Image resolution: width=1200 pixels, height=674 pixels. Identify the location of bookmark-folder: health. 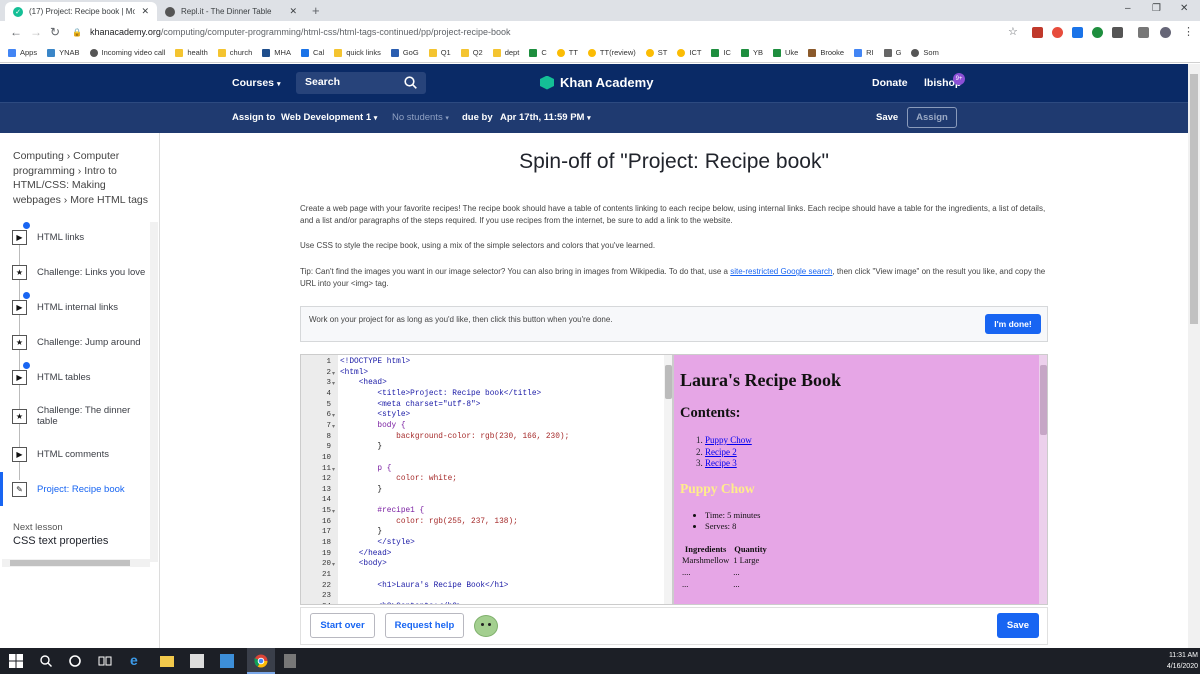
(191, 52).